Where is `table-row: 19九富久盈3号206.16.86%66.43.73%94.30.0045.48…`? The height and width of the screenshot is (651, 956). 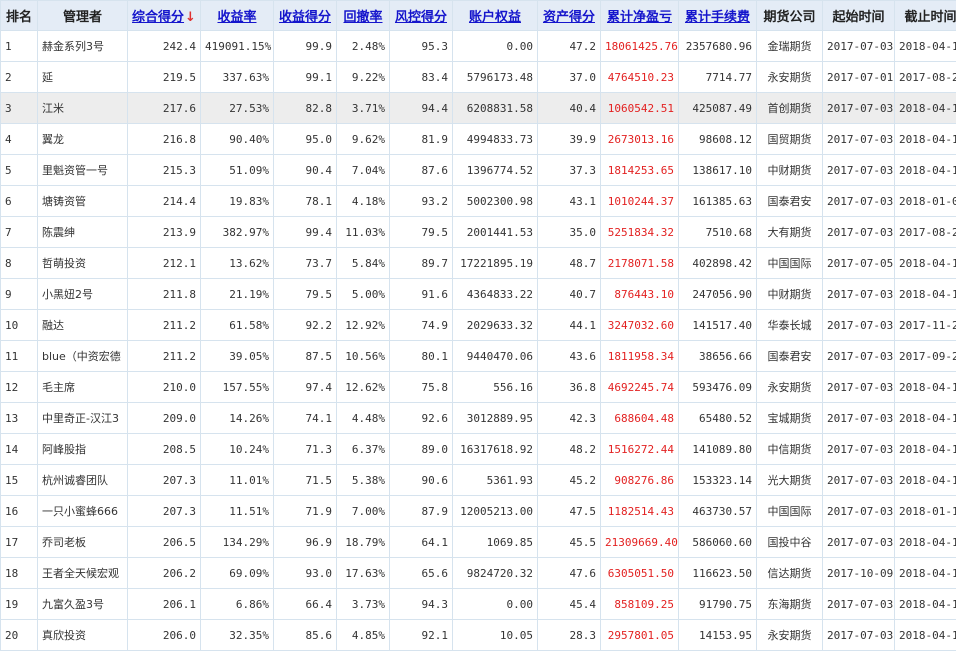
table-row: 19九富久盈3号206.16.86%66.43.73%94.30.0045.48… is located at coordinates (478, 604).